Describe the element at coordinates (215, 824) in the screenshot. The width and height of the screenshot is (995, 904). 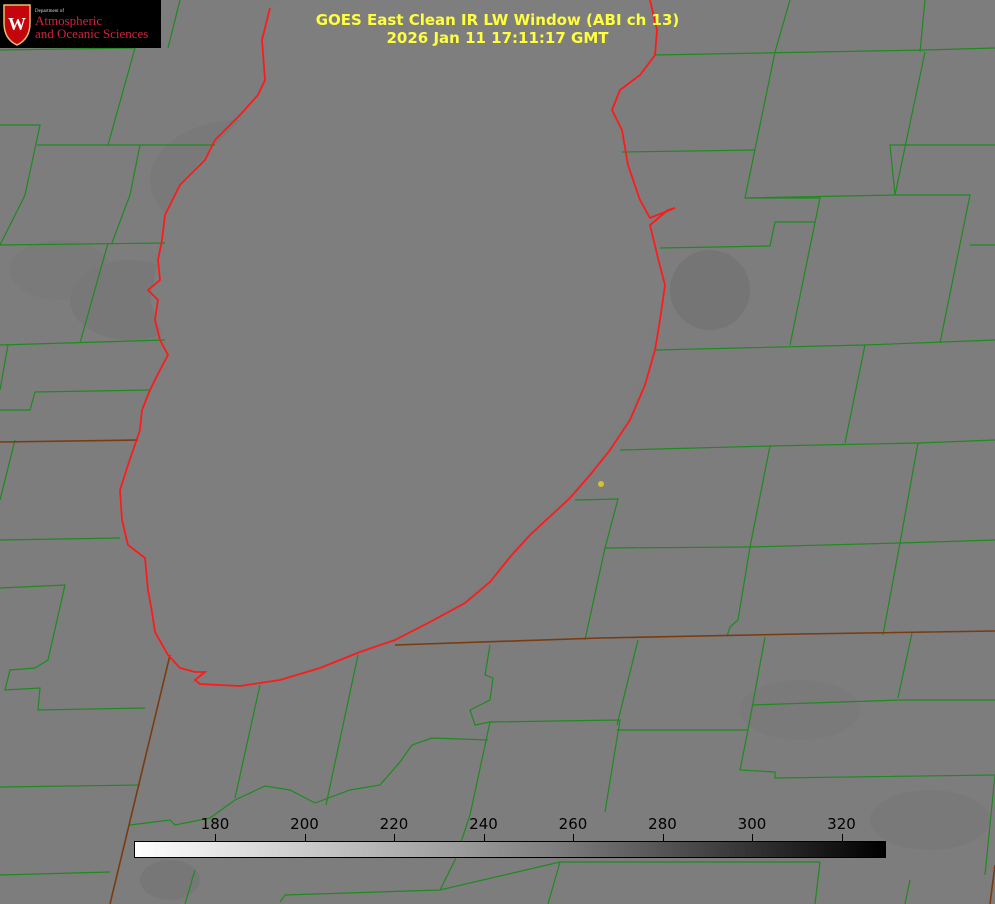
I see `colorbar-tick-label: 180` at that location.